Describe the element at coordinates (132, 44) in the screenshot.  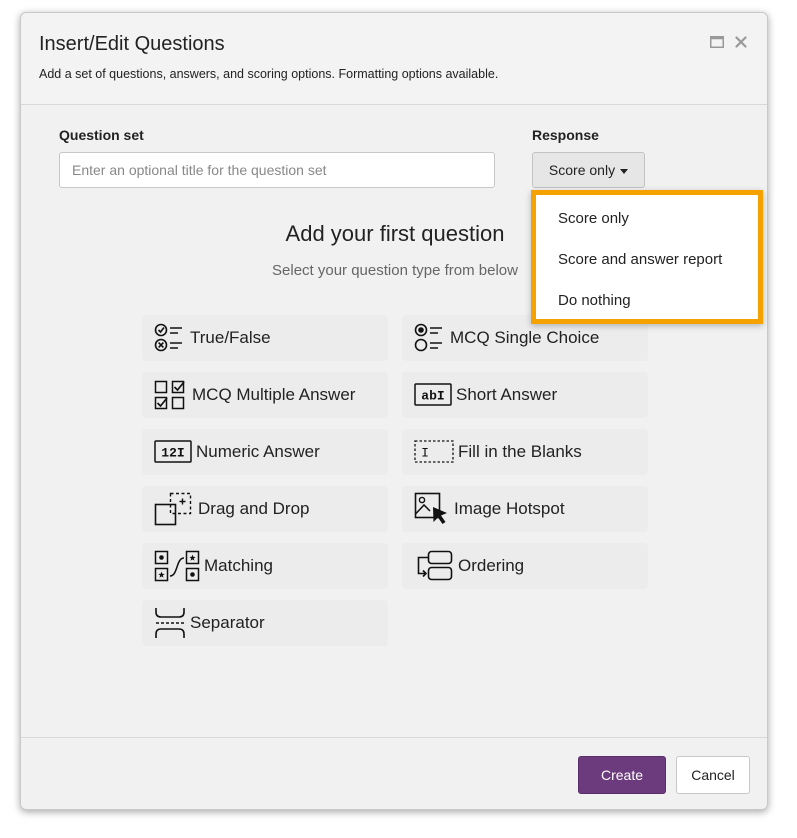
I see `dialog-title: Insert/Edit Questions` at that location.